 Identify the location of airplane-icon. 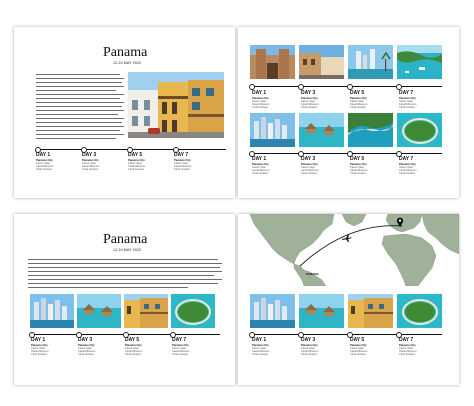
(347, 238).